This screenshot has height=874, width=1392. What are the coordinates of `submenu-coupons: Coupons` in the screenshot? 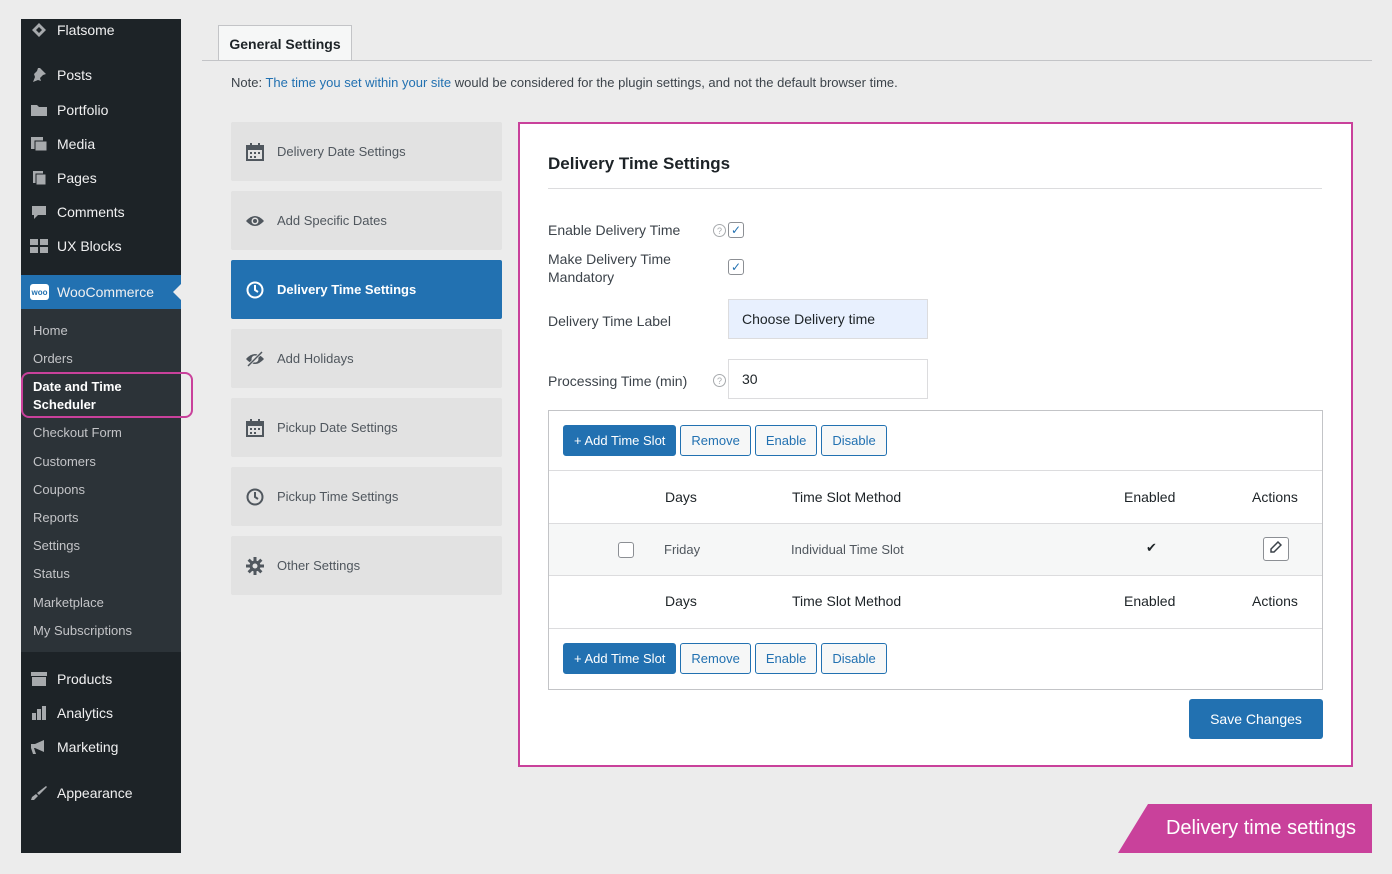 It's located at (59, 489).